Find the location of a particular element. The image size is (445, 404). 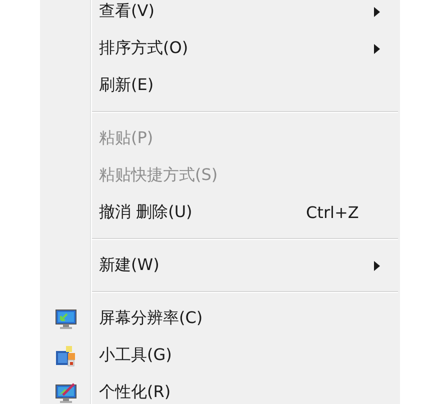

menu-item: 撤消 删除(U) is located at coordinates (142, 212).